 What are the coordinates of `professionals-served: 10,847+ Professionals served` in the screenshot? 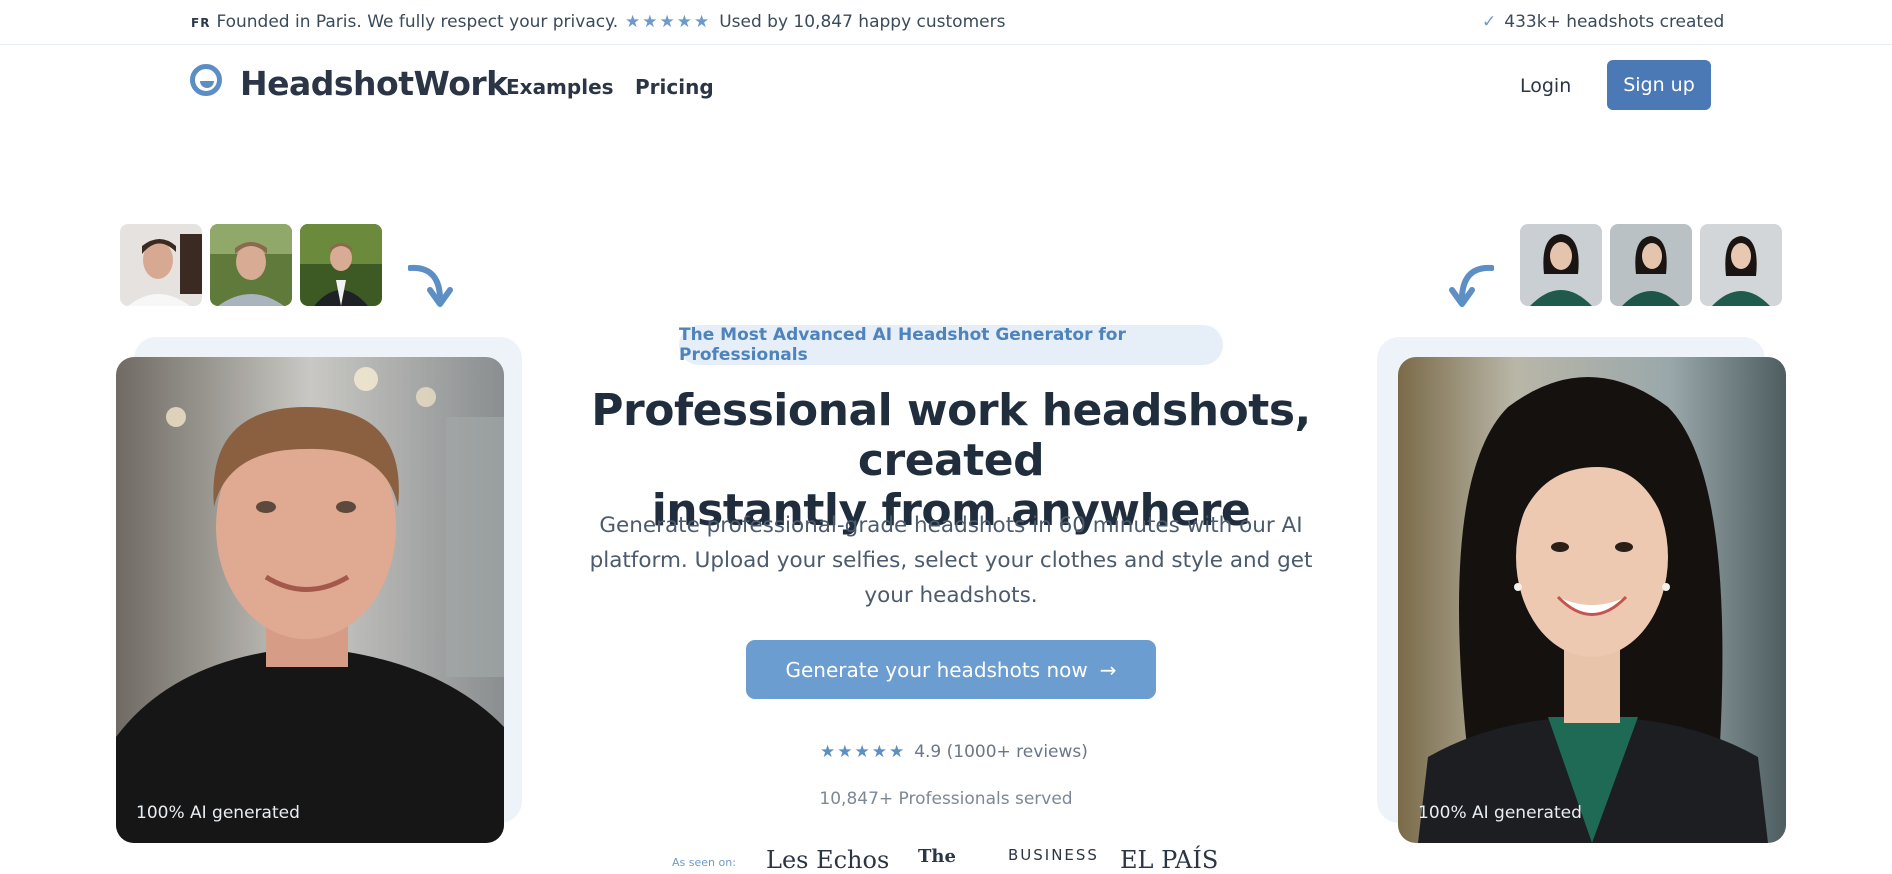 It's located at (946, 799).